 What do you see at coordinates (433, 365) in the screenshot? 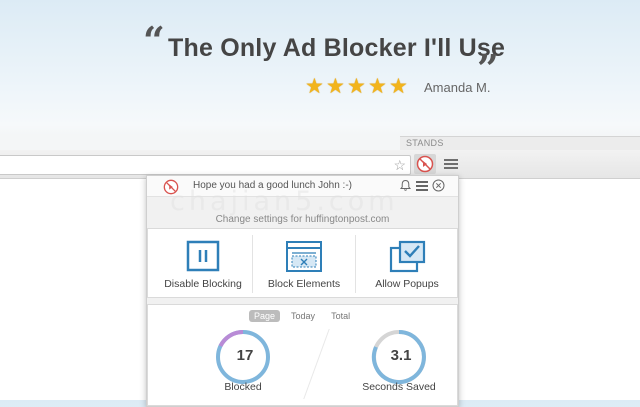
I see `seconds-saved-stat: 3.1 Seconds Saved` at bounding box center [433, 365].